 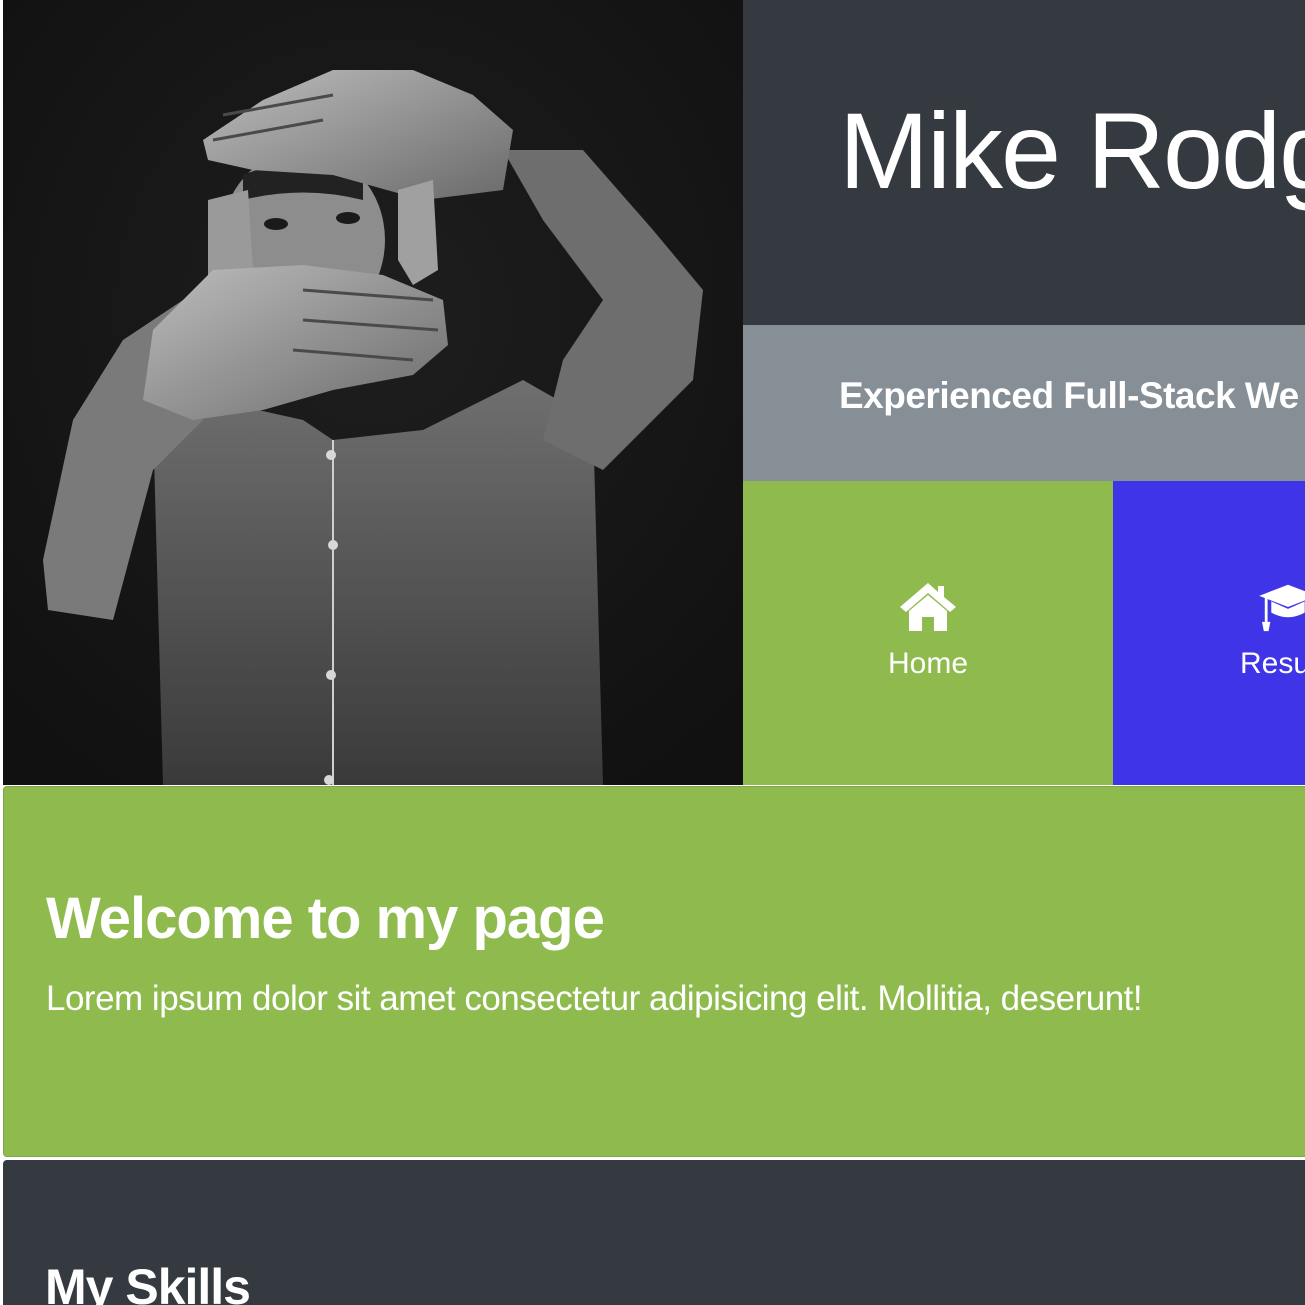 I want to click on welcome-heading: Welcome to my page, so click(x=325, y=918).